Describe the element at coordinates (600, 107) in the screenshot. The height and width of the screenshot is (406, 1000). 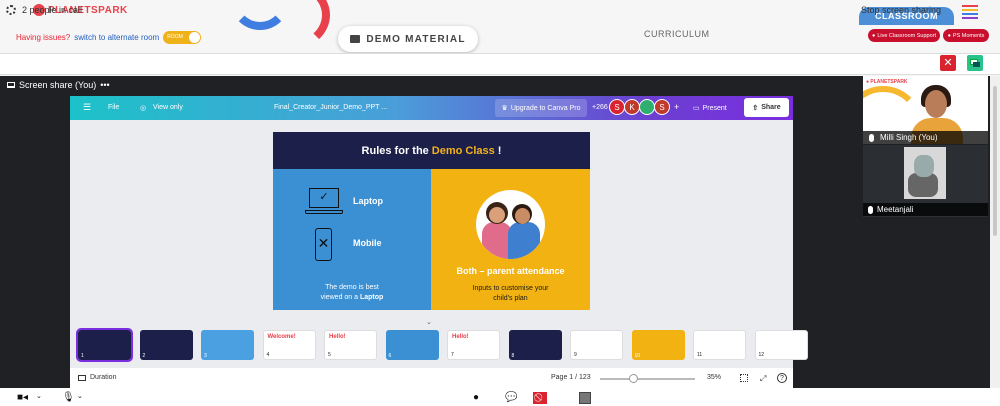
I see `collaborator-count: +266` at that location.